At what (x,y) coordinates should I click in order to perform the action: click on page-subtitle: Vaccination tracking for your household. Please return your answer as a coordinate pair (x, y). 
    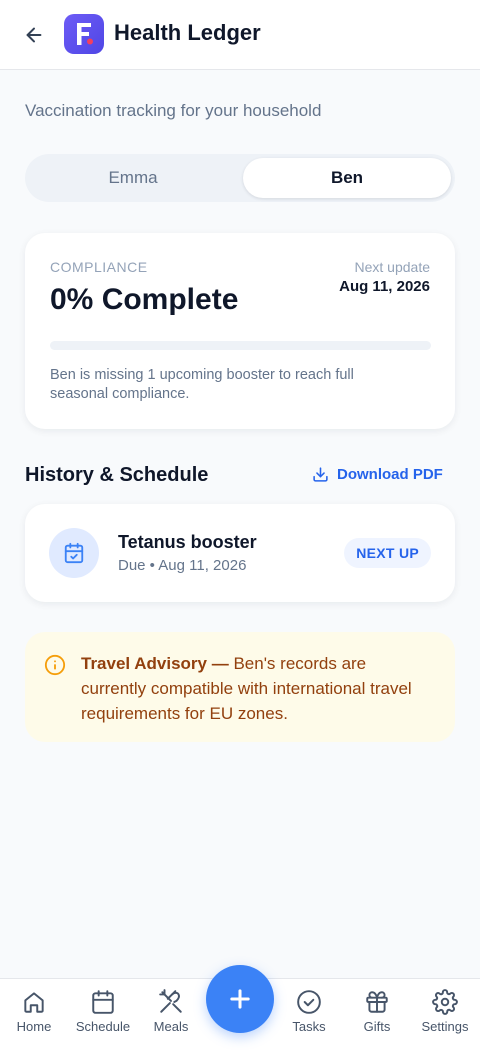
    Looking at the image, I should click on (173, 110).